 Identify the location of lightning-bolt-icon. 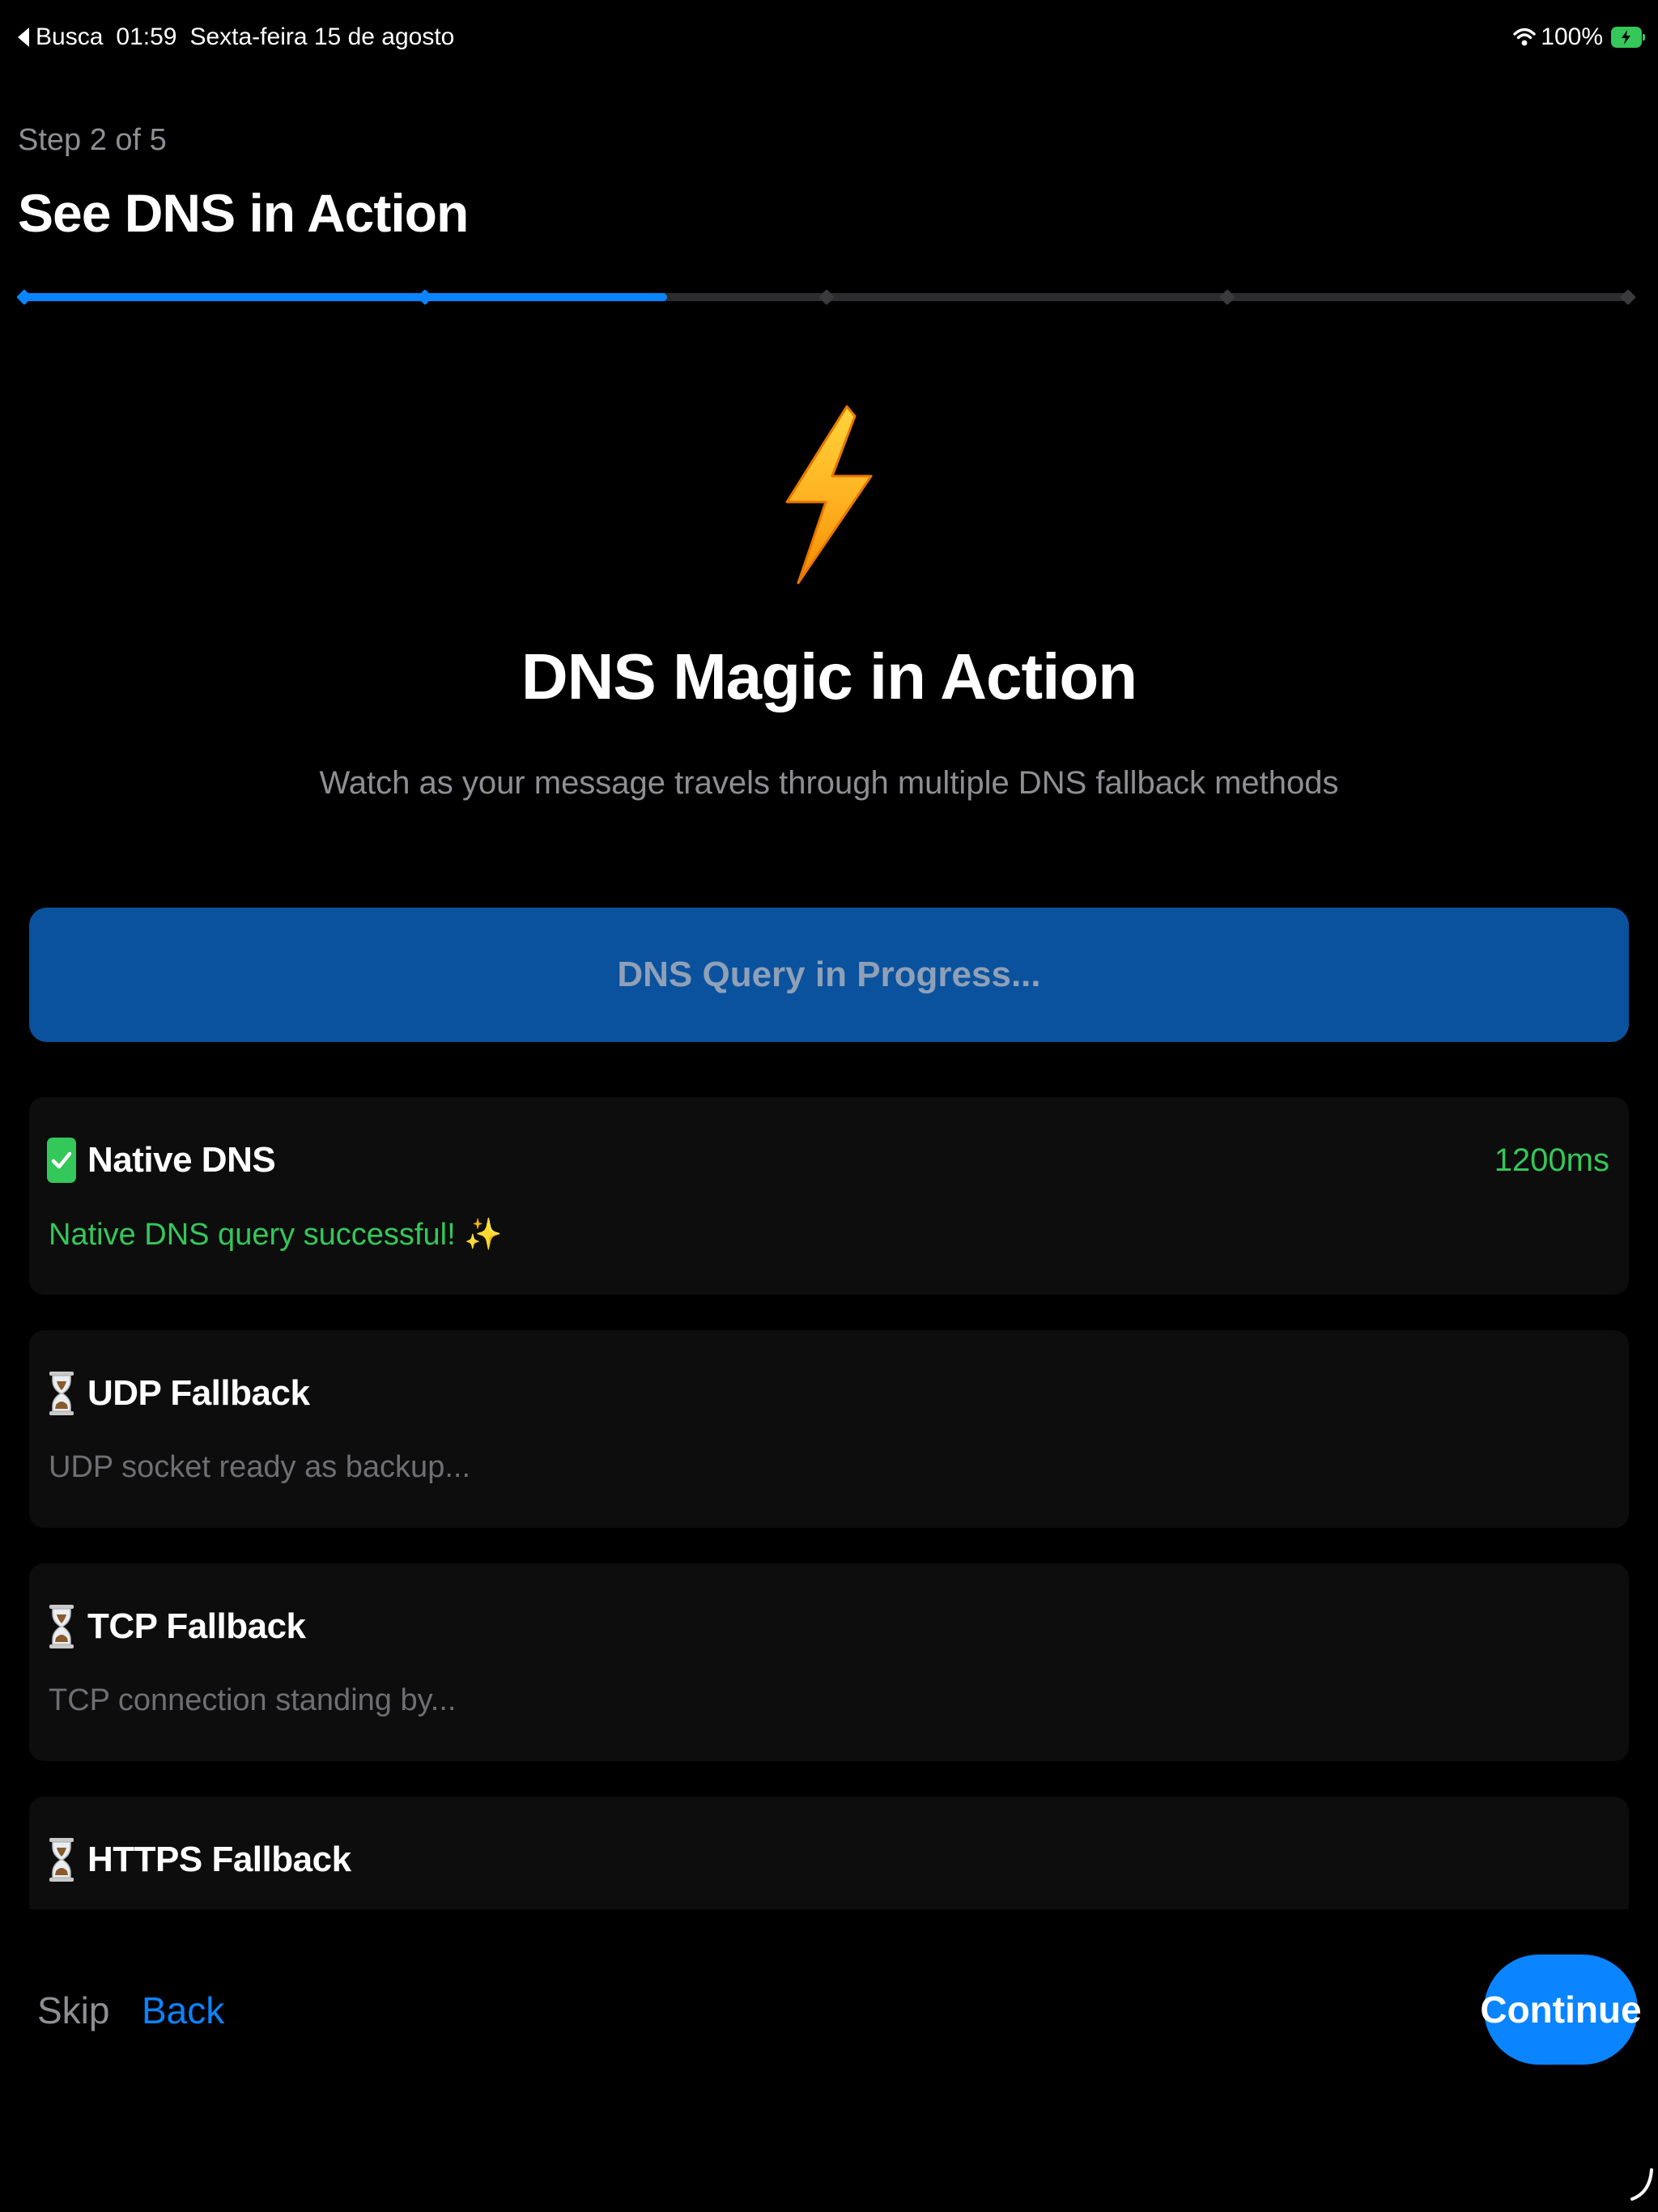
(829, 495).